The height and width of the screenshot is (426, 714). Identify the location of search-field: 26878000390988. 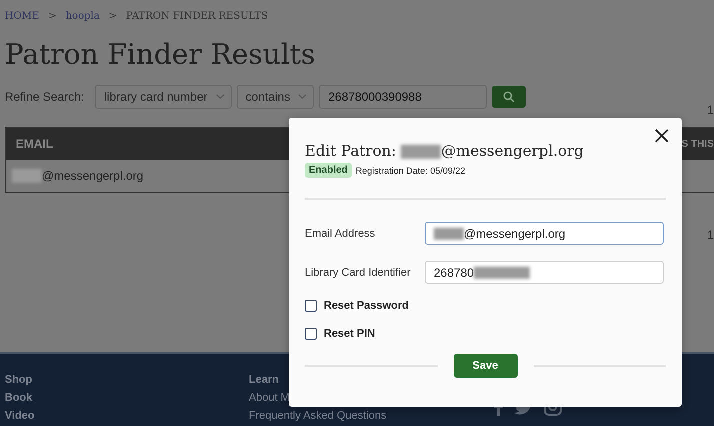
(403, 97).